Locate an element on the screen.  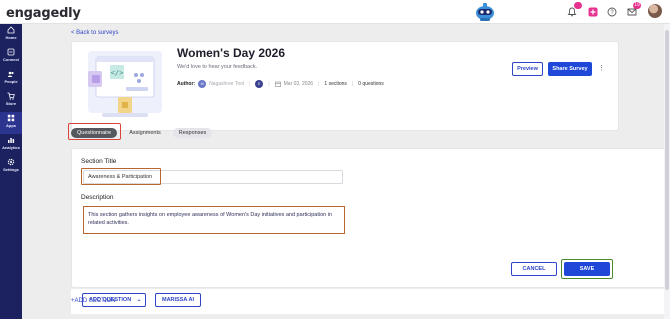
sidebar-item-label: Apps is located at coordinates (11, 125).